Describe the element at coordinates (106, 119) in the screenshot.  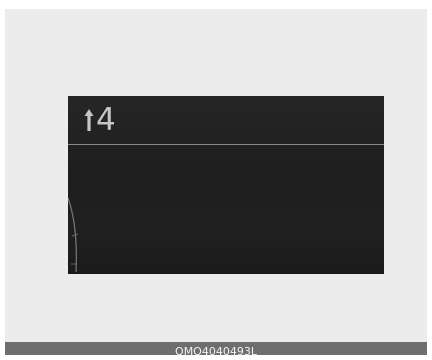
I see `gear-number: 4` at that location.